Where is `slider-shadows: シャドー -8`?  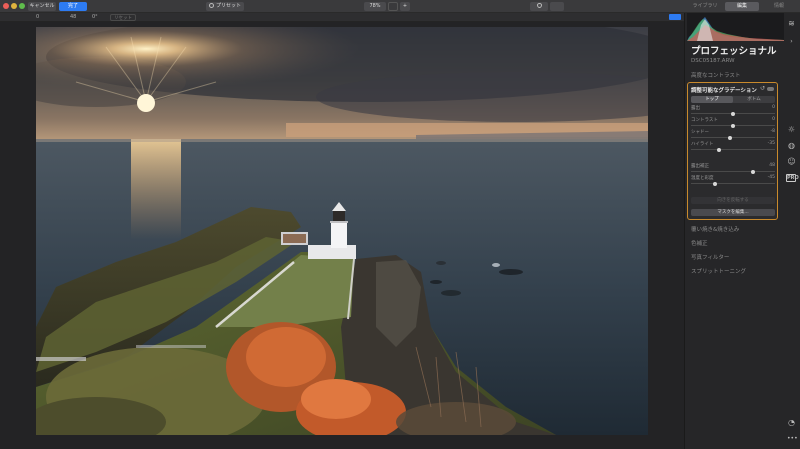
slider-shadows: シャドー -8 is located at coordinates (733, 134).